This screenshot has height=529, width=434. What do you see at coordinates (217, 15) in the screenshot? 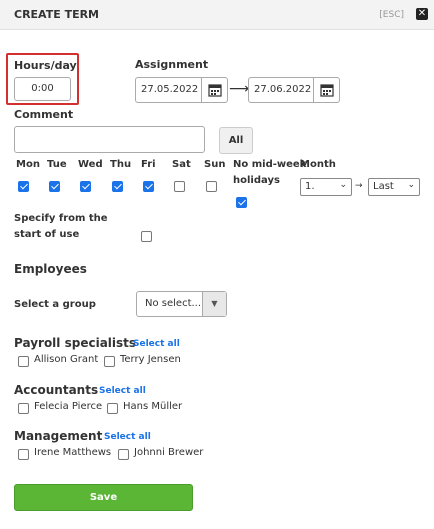
I see `modal-header: CREATE TERM [ESC] ✕` at bounding box center [217, 15].